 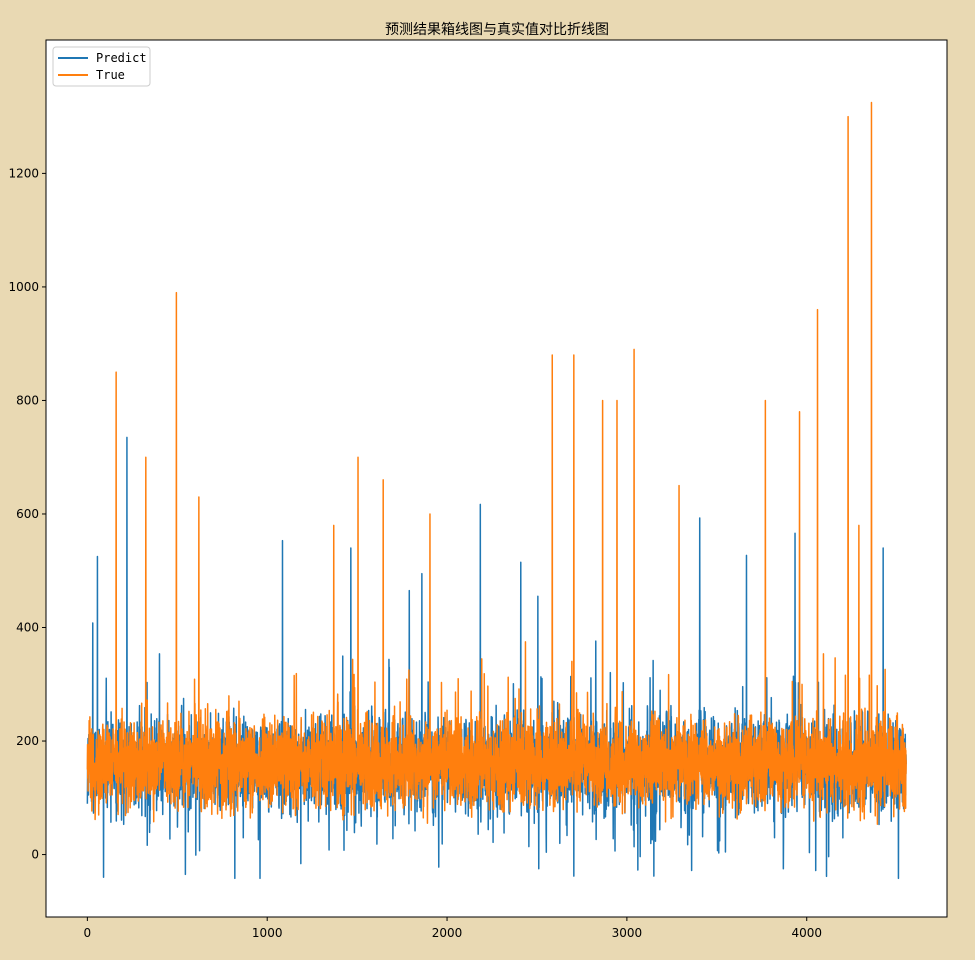 I want to click on y-tick-label: 0, so click(x=35, y=855).